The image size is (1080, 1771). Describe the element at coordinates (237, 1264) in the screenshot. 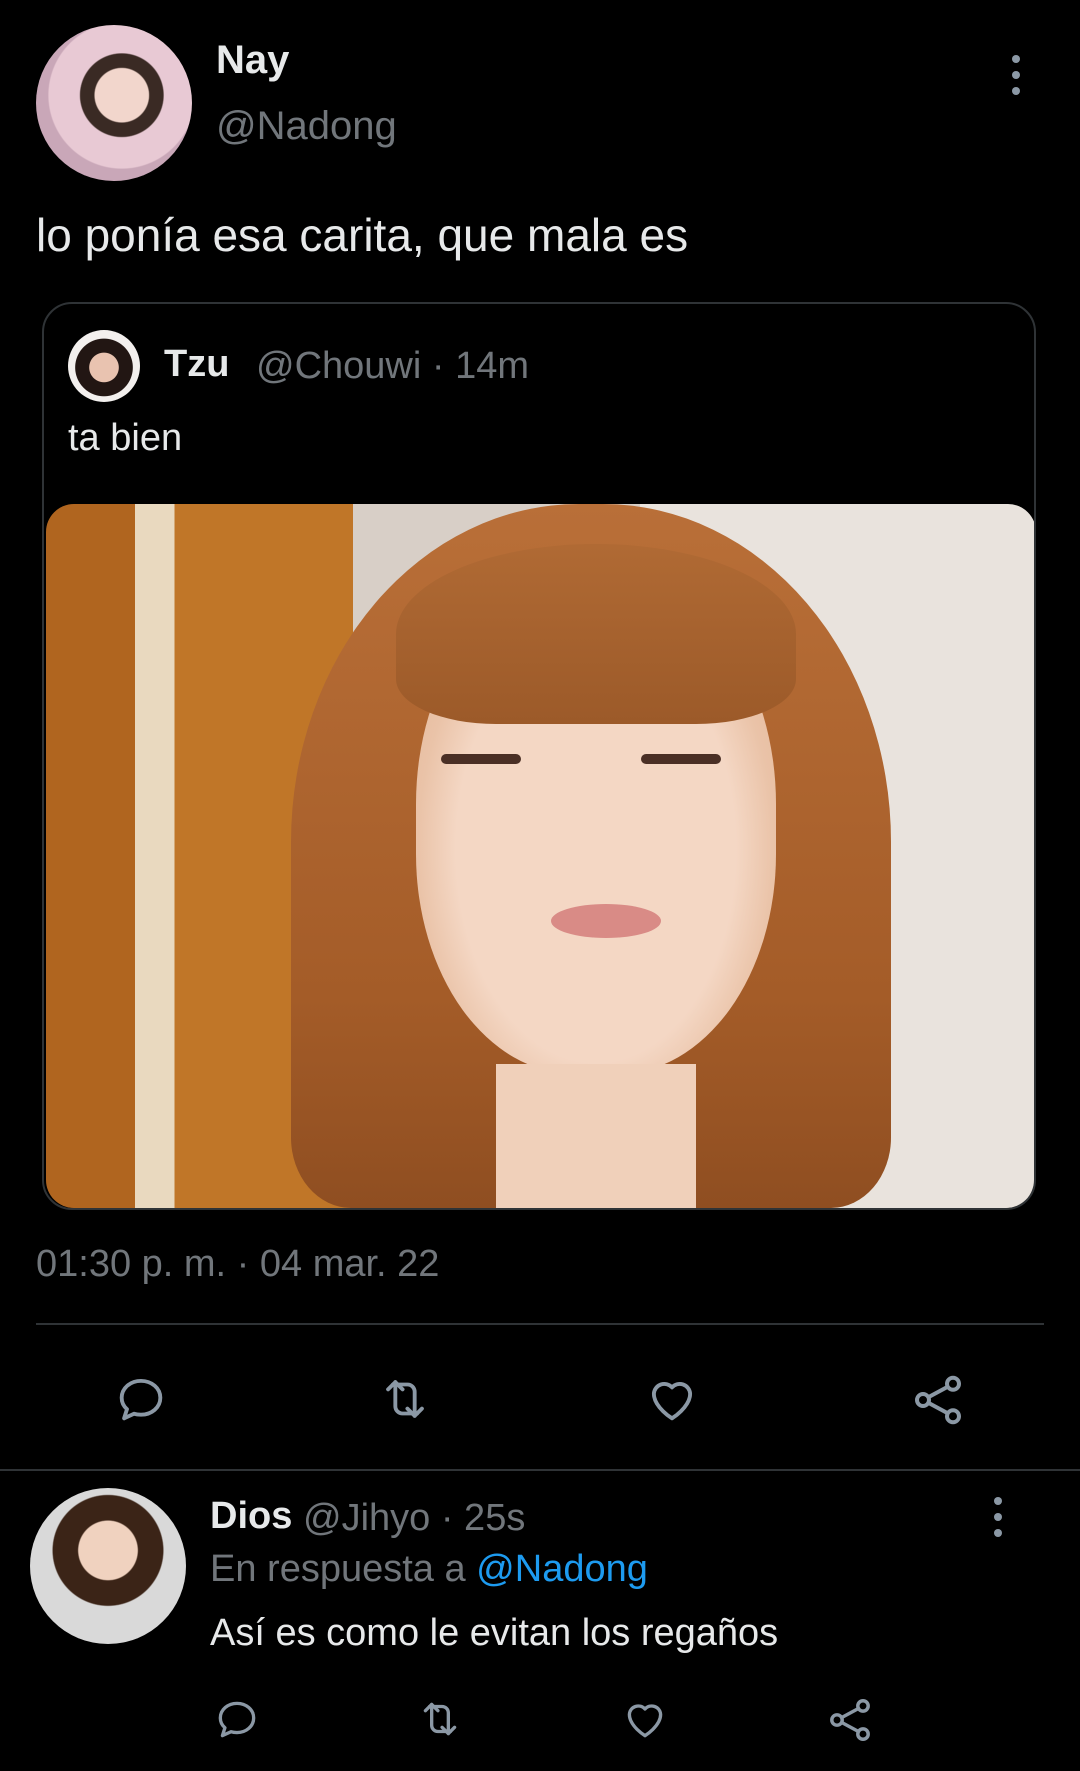

I see `tweet-timestamp: 01:30 p. m. · 04 mar. 22` at that location.